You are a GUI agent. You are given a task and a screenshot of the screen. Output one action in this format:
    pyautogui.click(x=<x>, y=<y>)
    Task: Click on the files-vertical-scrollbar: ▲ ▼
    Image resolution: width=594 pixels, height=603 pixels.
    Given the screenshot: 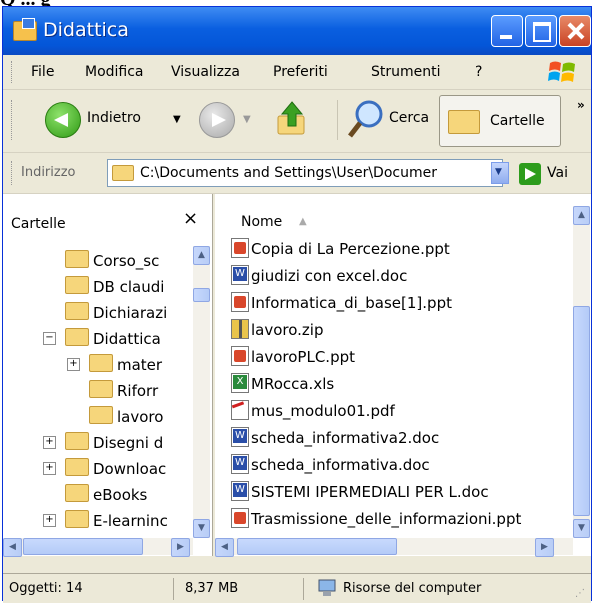 What is the action you would take?
    pyautogui.click(x=581, y=372)
    